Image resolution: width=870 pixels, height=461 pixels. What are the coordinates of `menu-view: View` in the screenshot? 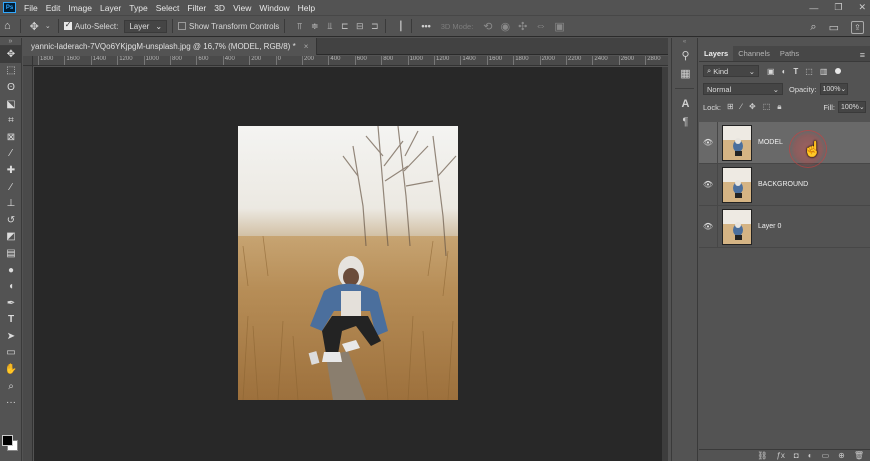 It's located at (242, 8).